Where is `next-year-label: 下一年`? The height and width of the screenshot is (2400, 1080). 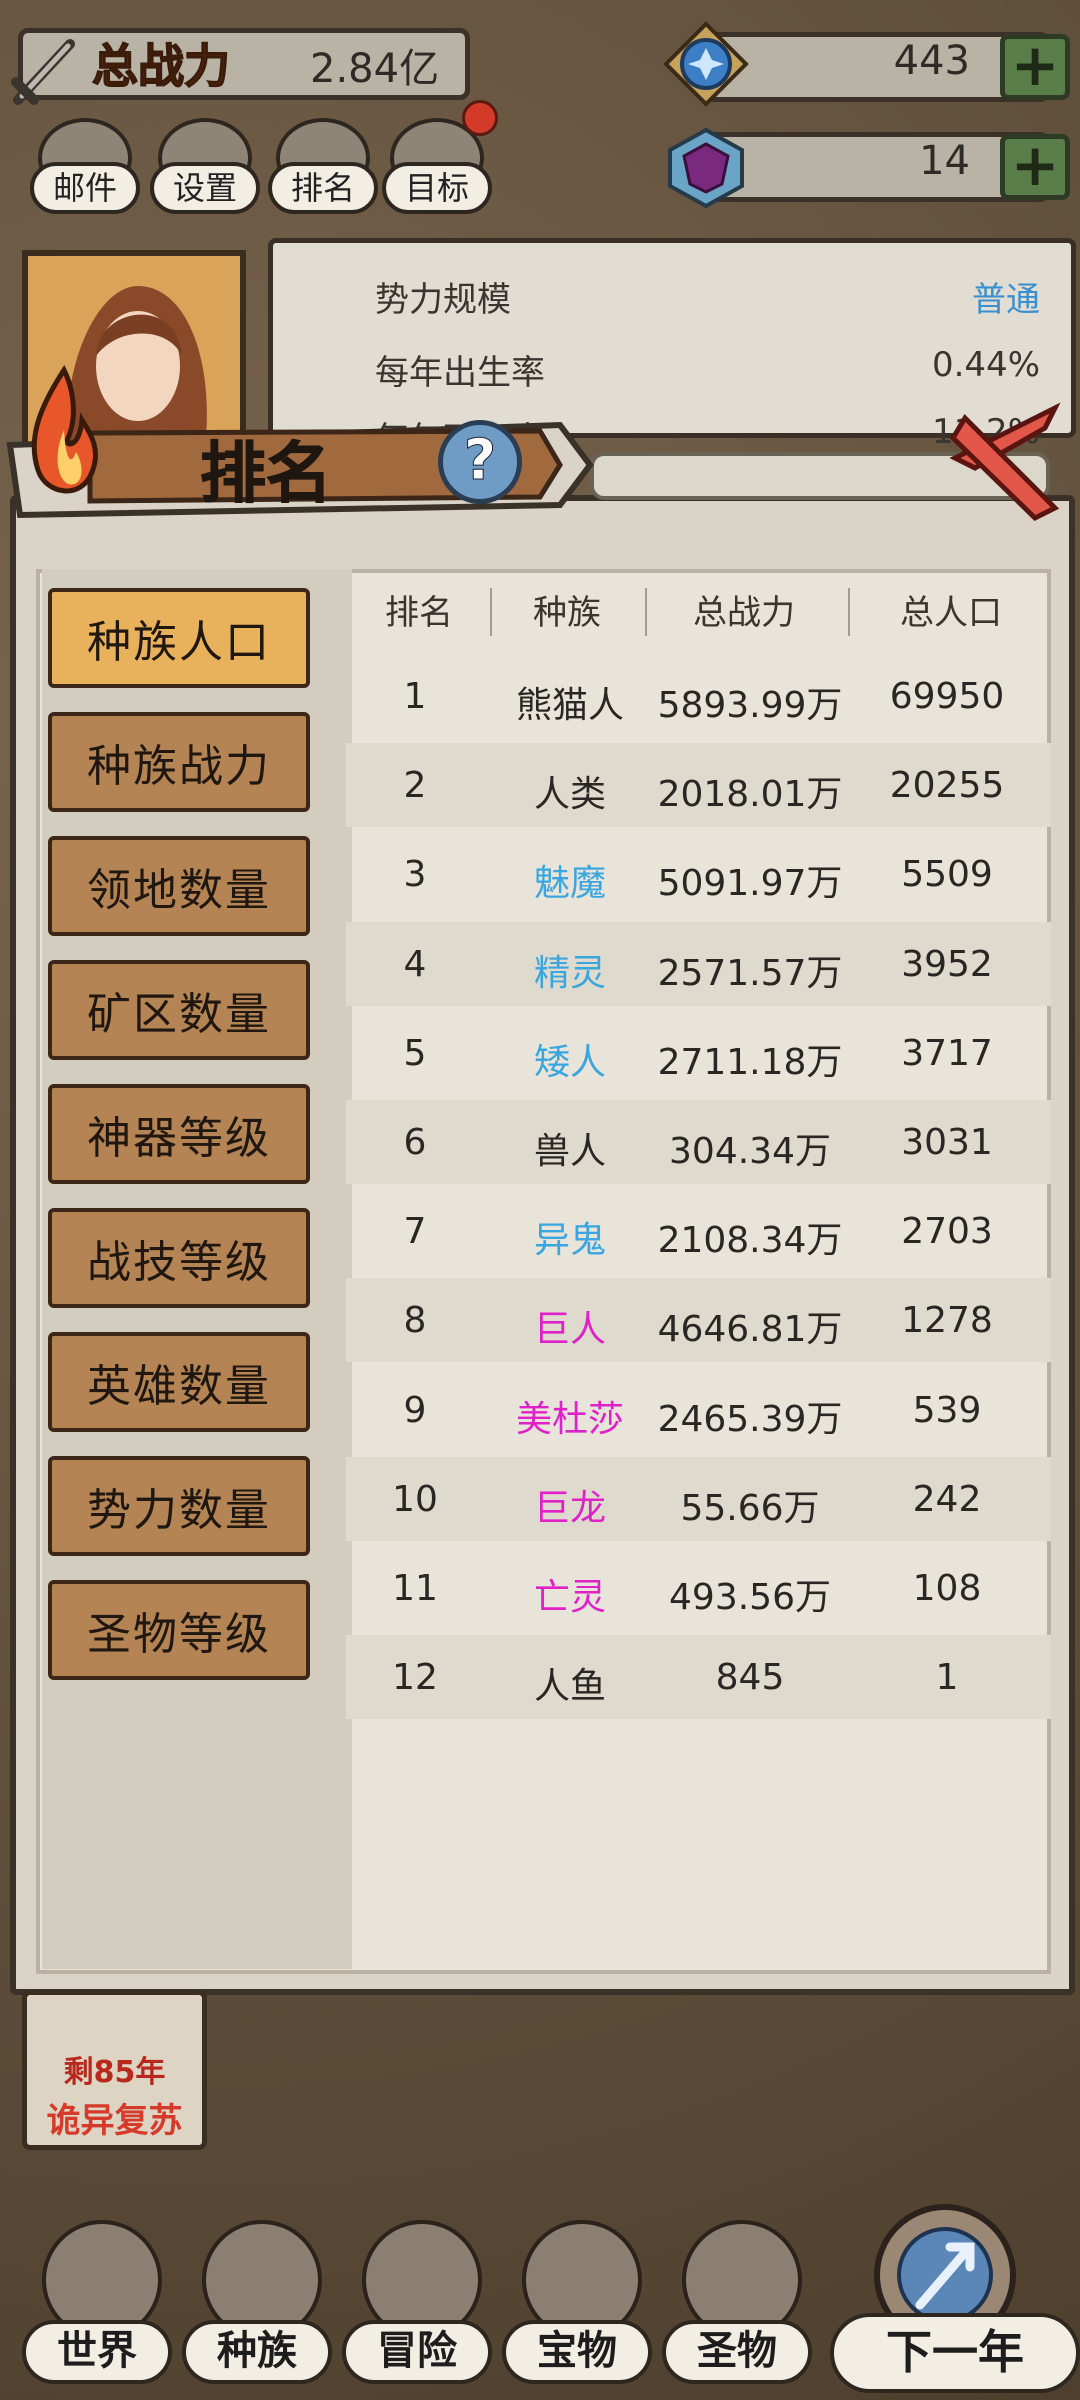 next-year-label: 下一年 is located at coordinates (955, 2353).